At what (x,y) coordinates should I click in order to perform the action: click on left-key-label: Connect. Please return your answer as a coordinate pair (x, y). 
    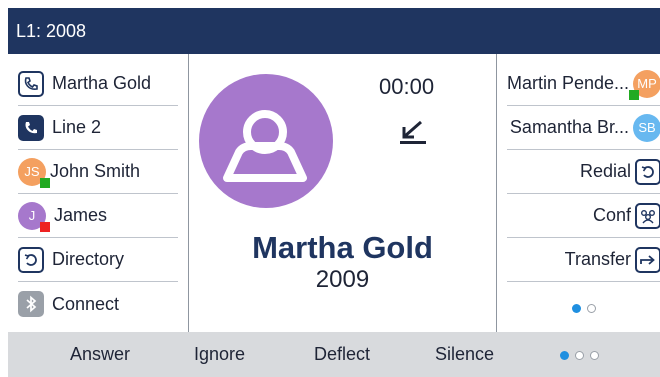
    Looking at the image, I should click on (86, 303).